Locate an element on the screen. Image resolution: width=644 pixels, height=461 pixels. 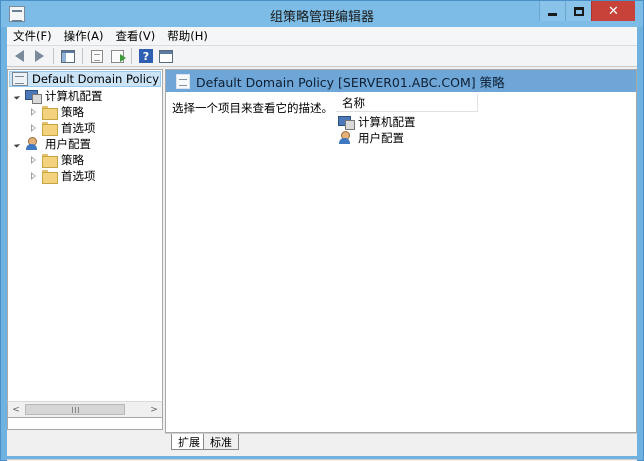
tree-item-user-policies: 策略 is located at coordinates (56, 160).